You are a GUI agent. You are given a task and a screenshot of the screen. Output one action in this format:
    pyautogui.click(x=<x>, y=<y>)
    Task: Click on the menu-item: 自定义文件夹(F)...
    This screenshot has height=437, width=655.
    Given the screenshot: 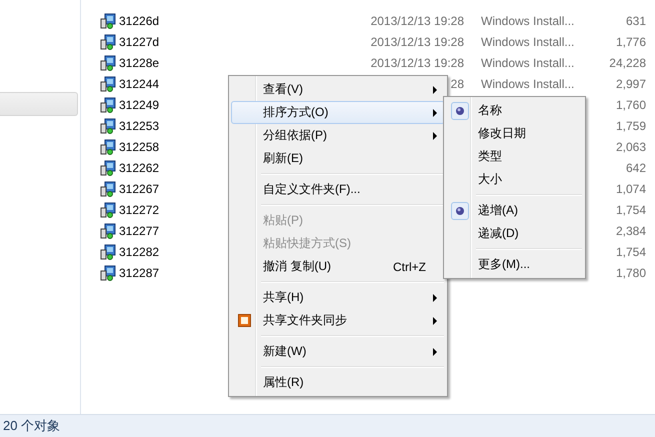 What is the action you would take?
    pyautogui.click(x=338, y=189)
    